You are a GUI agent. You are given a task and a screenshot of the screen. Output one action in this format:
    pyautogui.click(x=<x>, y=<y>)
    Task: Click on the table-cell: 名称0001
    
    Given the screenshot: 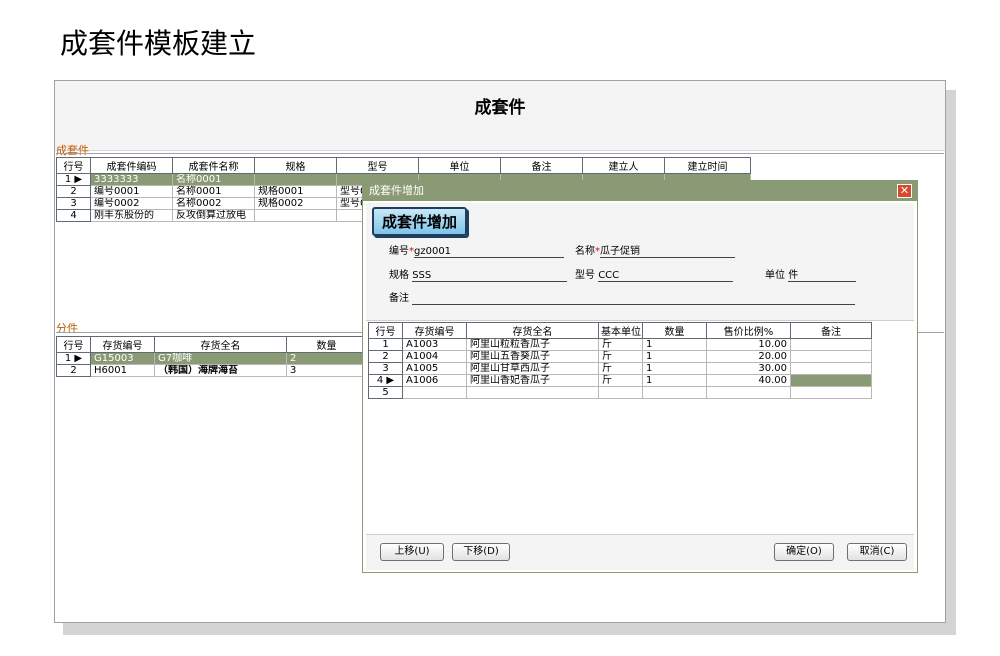 What is the action you would take?
    pyautogui.click(x=213, y=179)
    